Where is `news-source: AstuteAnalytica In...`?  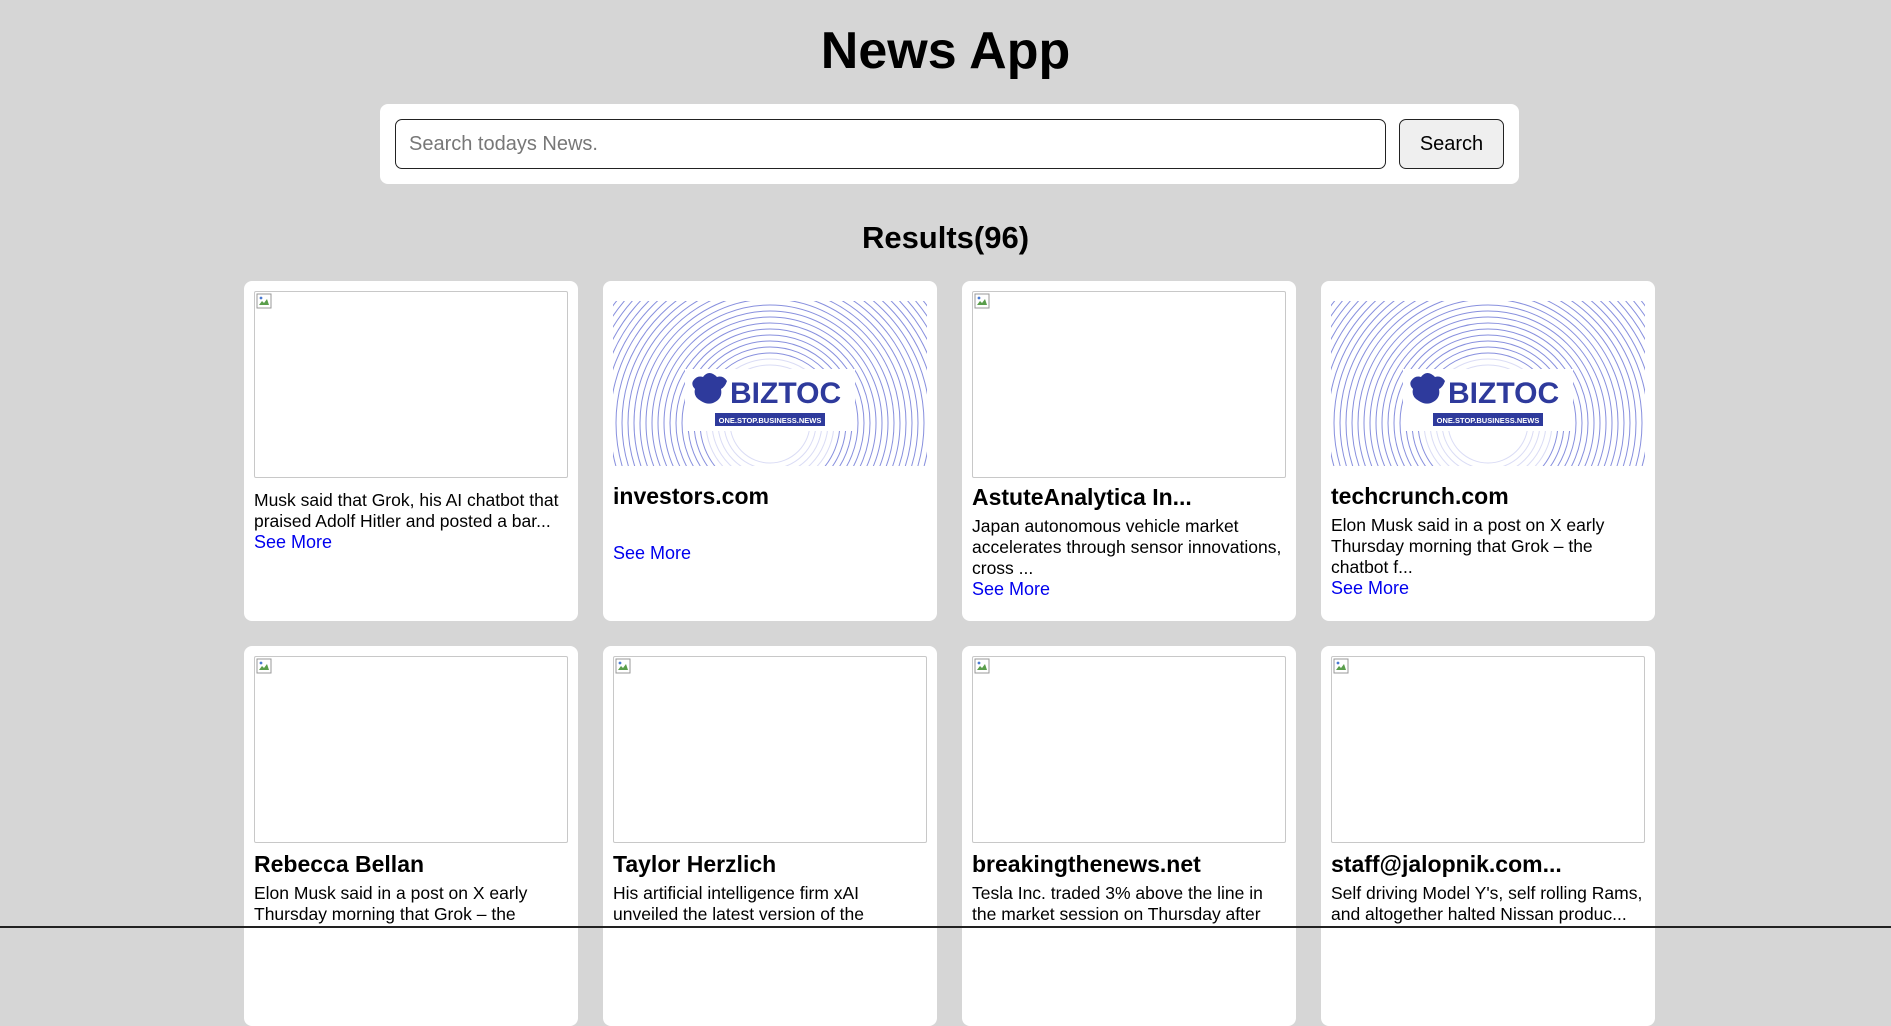 news-source: AstuteAnalytica In... is located at coordinates (1082, 497).